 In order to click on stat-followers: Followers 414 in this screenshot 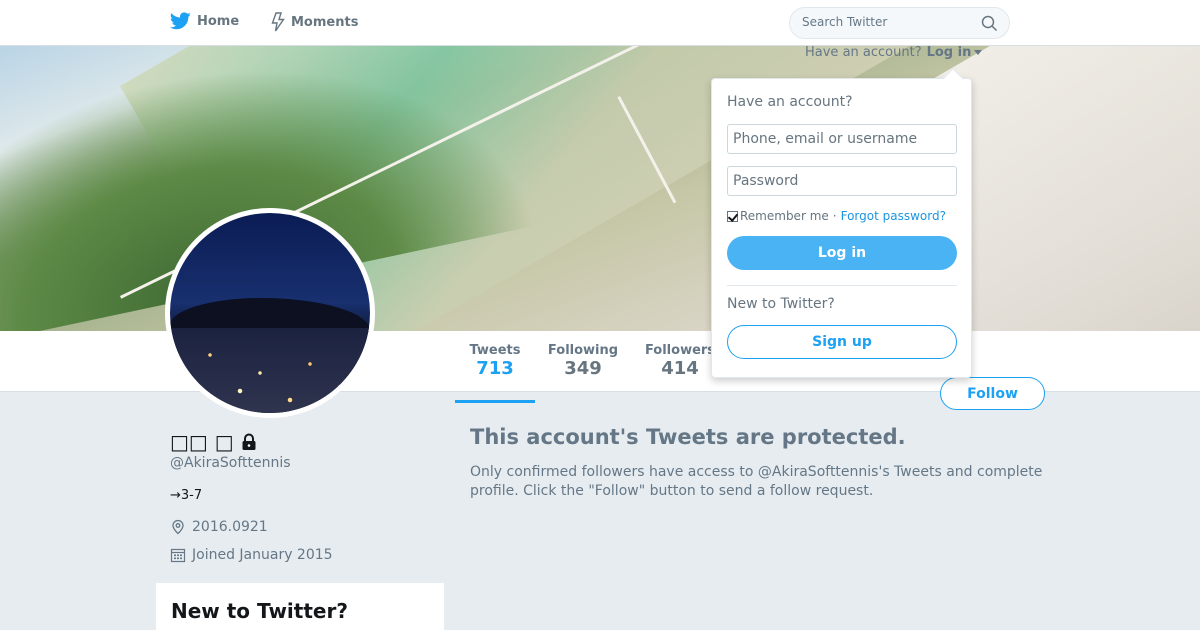, I will do `click(680, 361)`.